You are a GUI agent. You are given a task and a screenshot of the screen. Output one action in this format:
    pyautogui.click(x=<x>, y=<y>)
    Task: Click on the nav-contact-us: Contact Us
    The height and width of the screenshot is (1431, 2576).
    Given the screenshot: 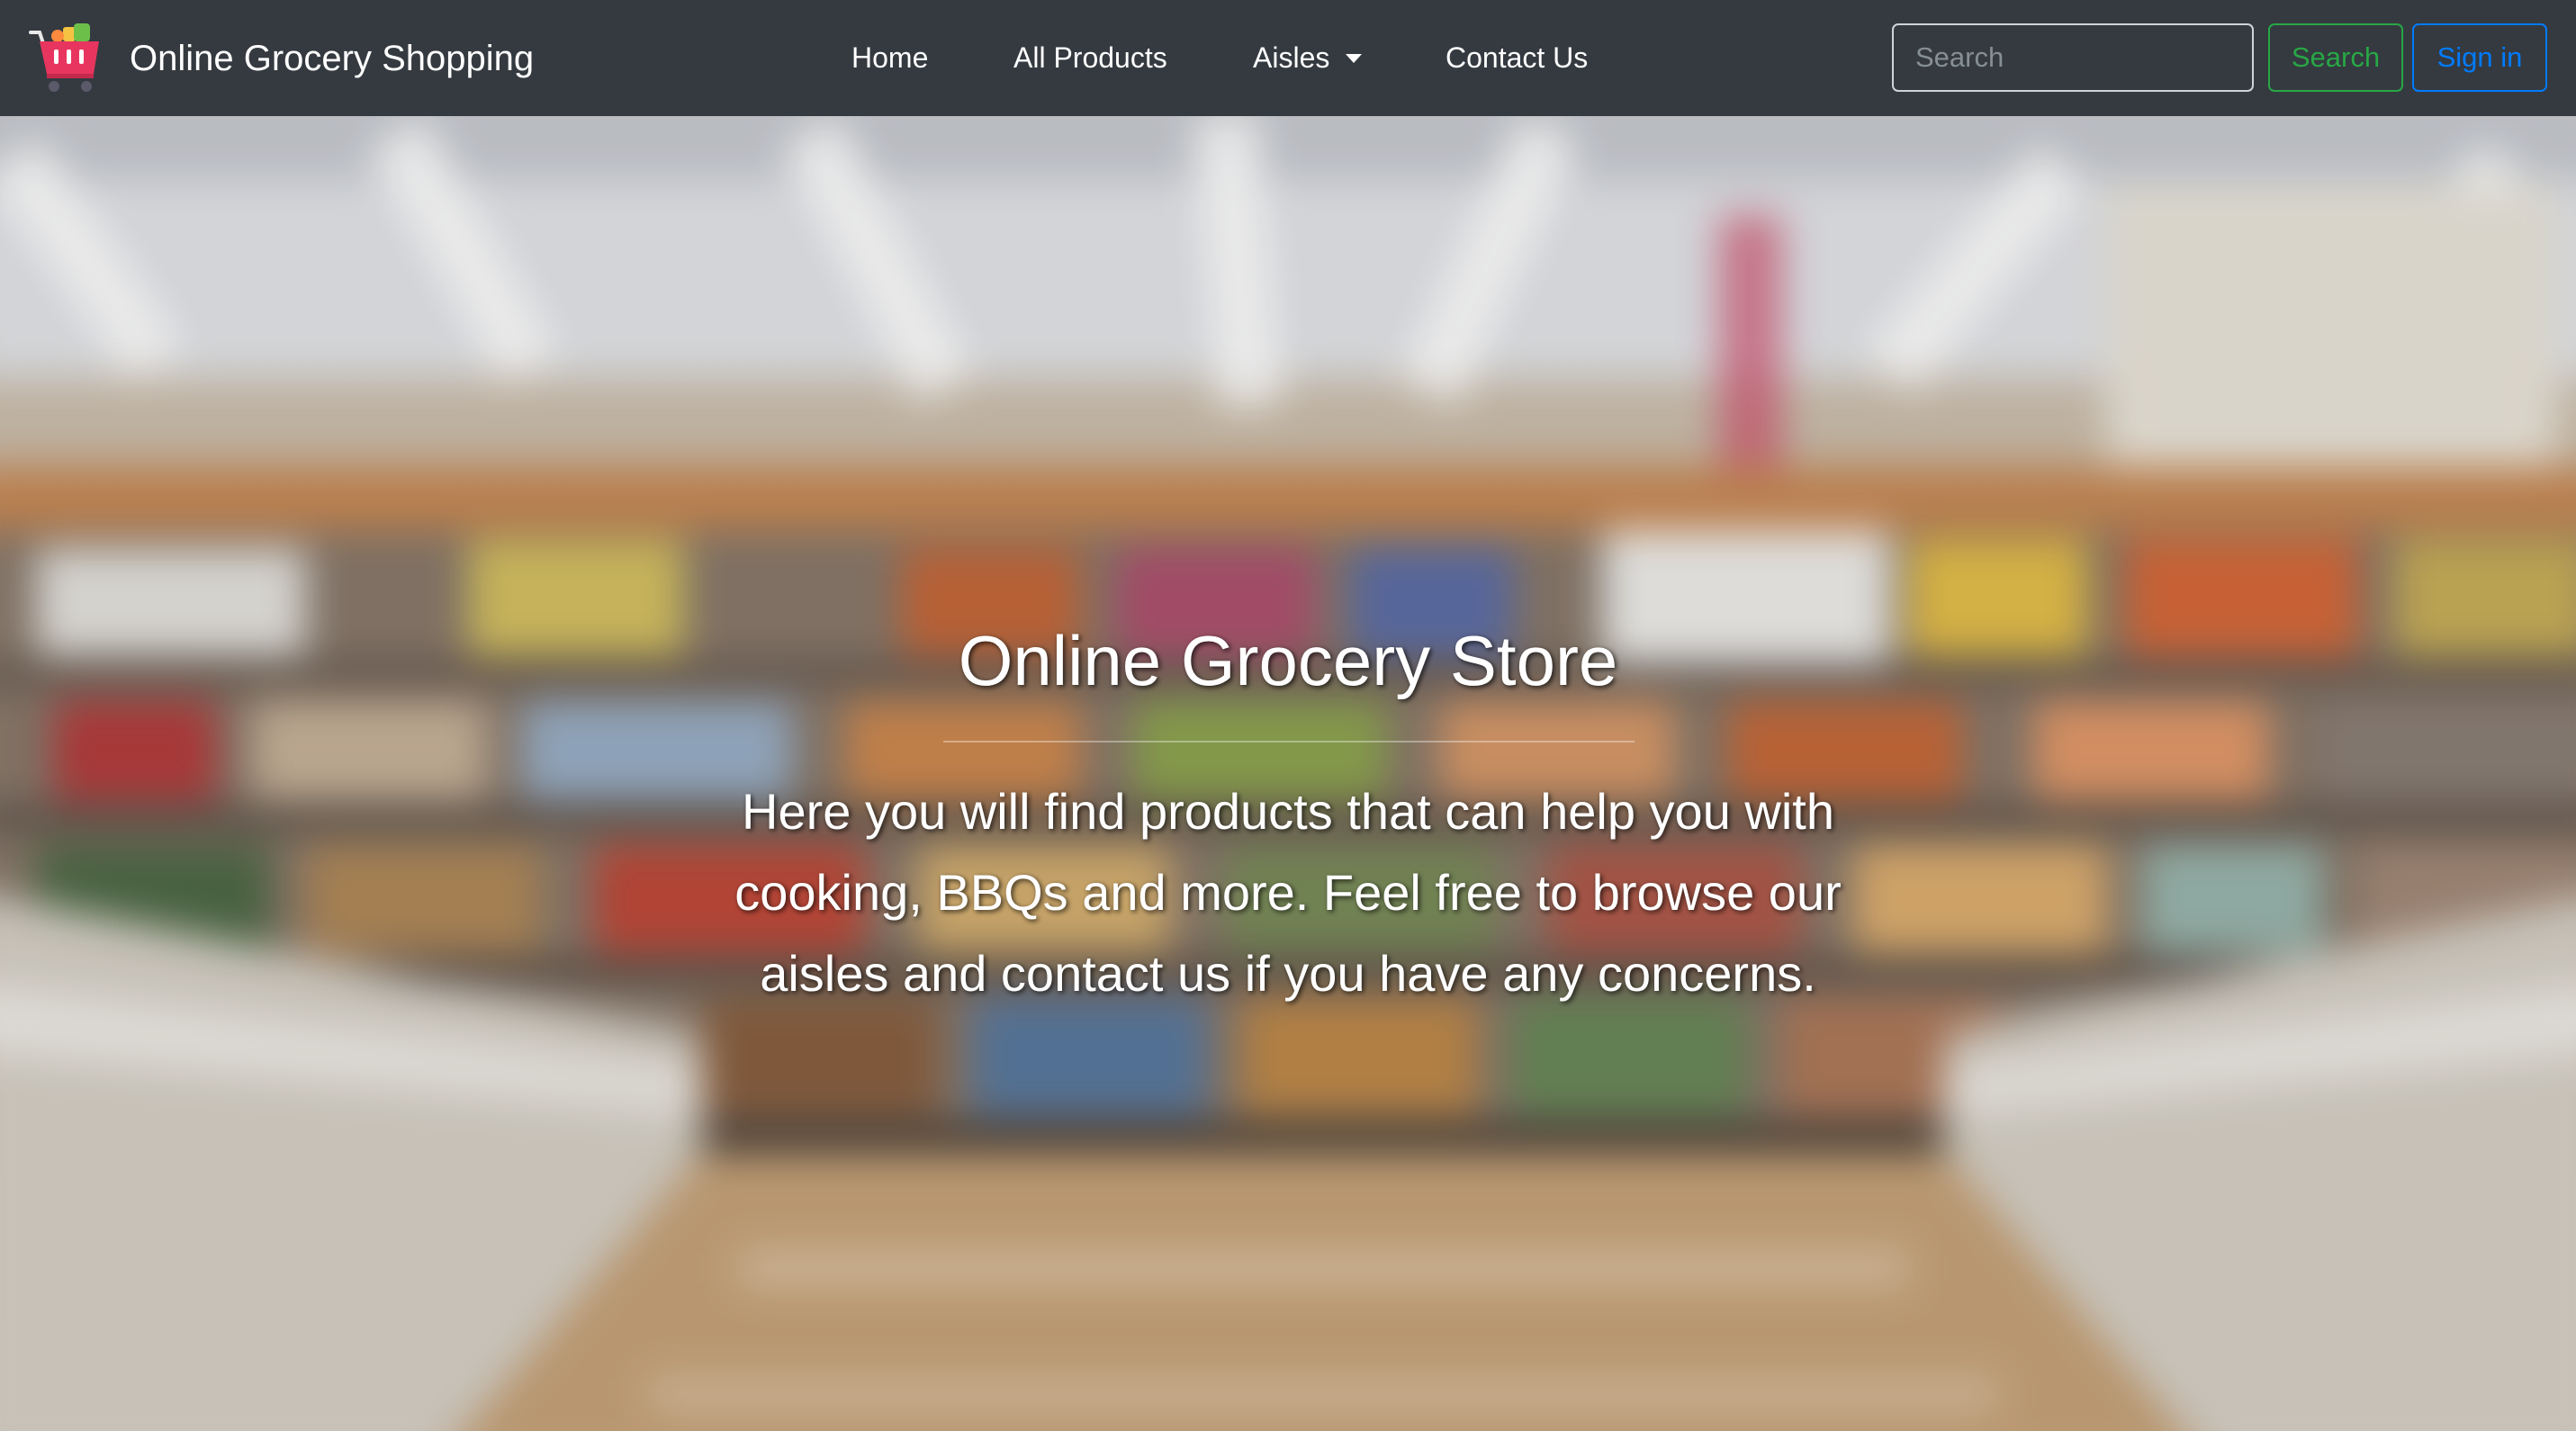 What is the action you would take?
    pyautogui.click(x=1517, y=58)
    